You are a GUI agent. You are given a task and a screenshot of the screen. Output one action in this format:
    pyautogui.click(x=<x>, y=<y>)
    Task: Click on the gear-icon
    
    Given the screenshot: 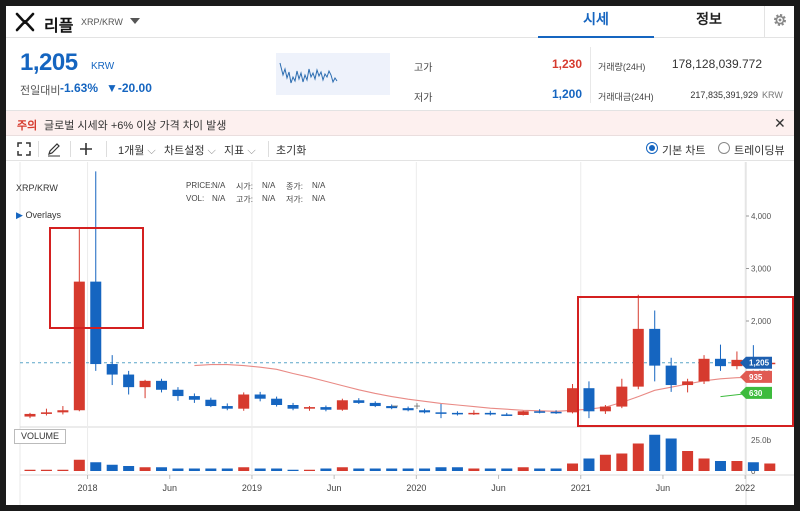 What is the action you would take?
    pyautogui.click(x=780, y=20)
    